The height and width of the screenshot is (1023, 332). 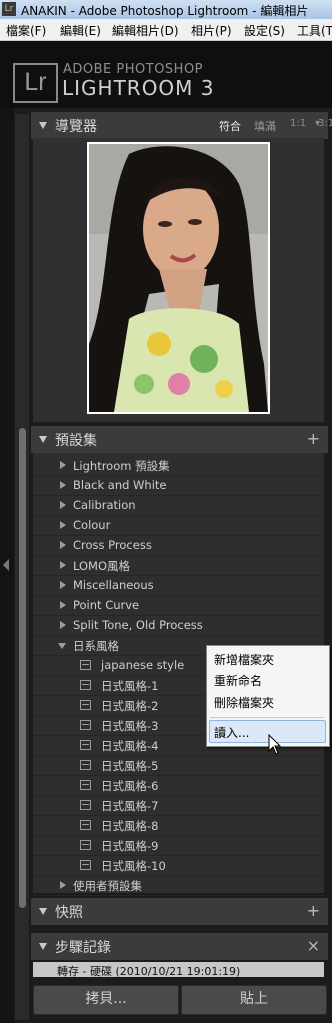 What do you see at coordinates (106, 605) in the screenshot?
I see `folder-label: Point Curve` at bounding box center [106, 605].